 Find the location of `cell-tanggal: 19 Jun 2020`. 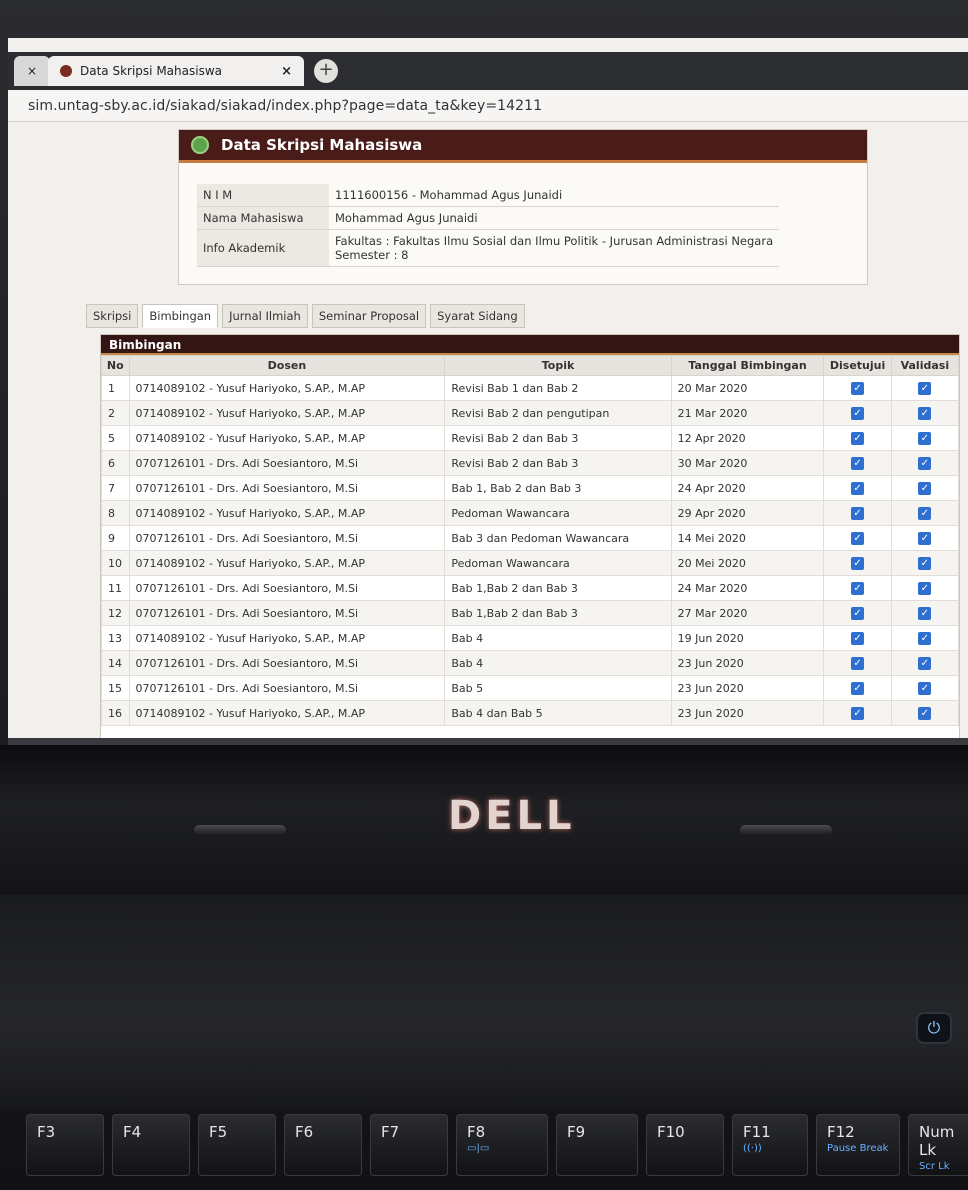

cell-tanggal: 19 Jun 2020 is located at coordinates (747, 638).